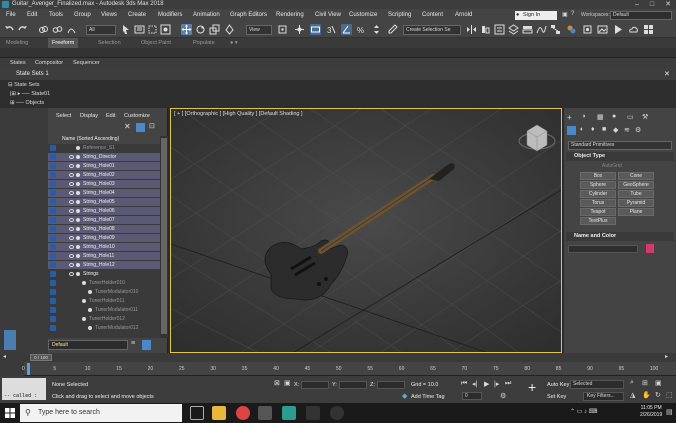 This screenshot has width=676, height=423. What do you see at coordinates (104, 328) in the screenshot?
I see `list-item: TunerModulator012` at bounding box center [104, 328].